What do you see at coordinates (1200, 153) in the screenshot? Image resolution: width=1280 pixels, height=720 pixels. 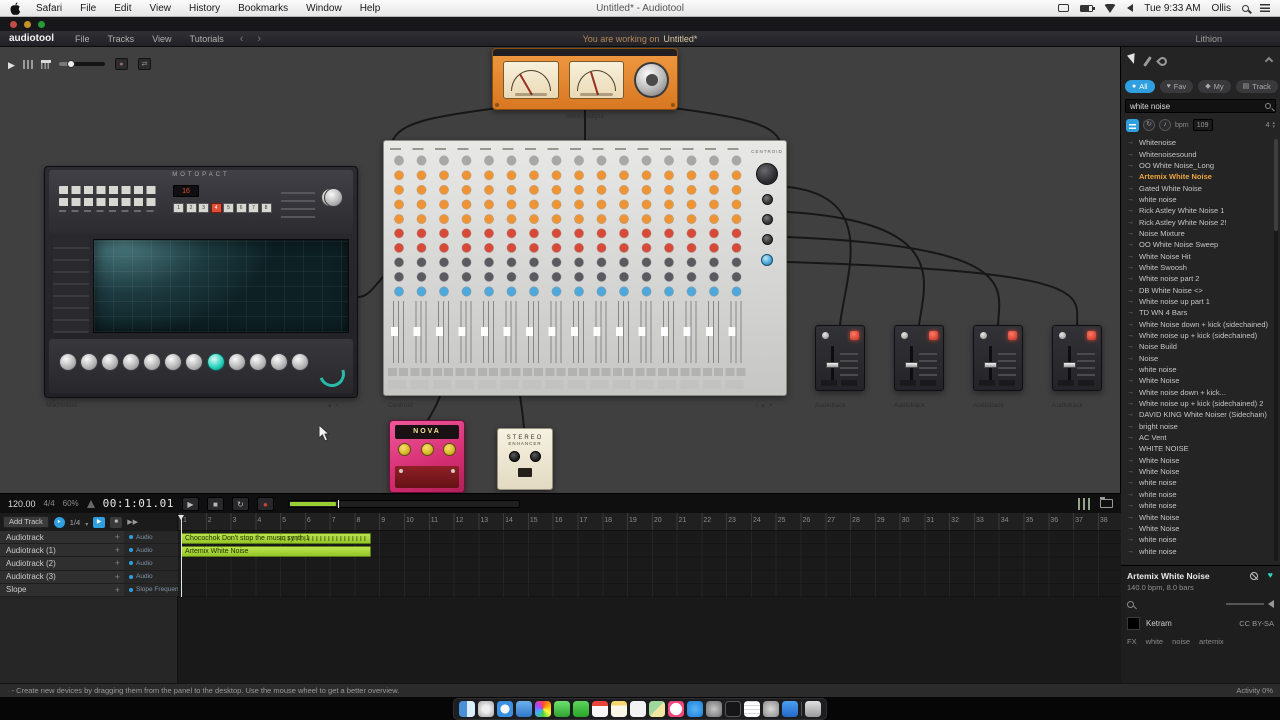 I see `sample-result-row: Whitenoisesound` at bounding box center [1200, 153].